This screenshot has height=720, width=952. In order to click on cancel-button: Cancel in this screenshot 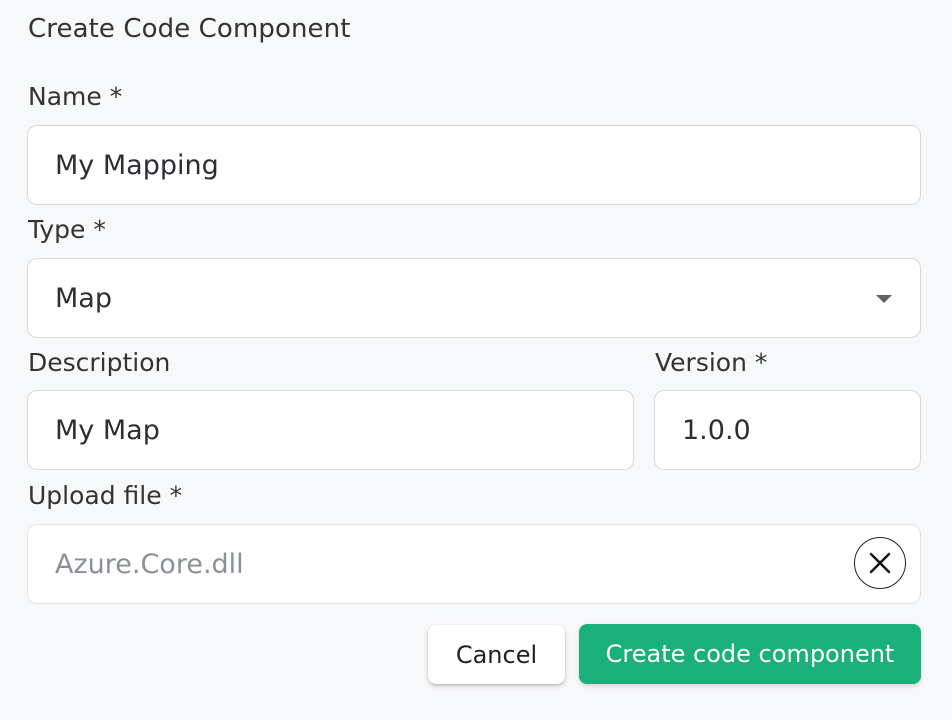, I will do `click(496, 654)`.